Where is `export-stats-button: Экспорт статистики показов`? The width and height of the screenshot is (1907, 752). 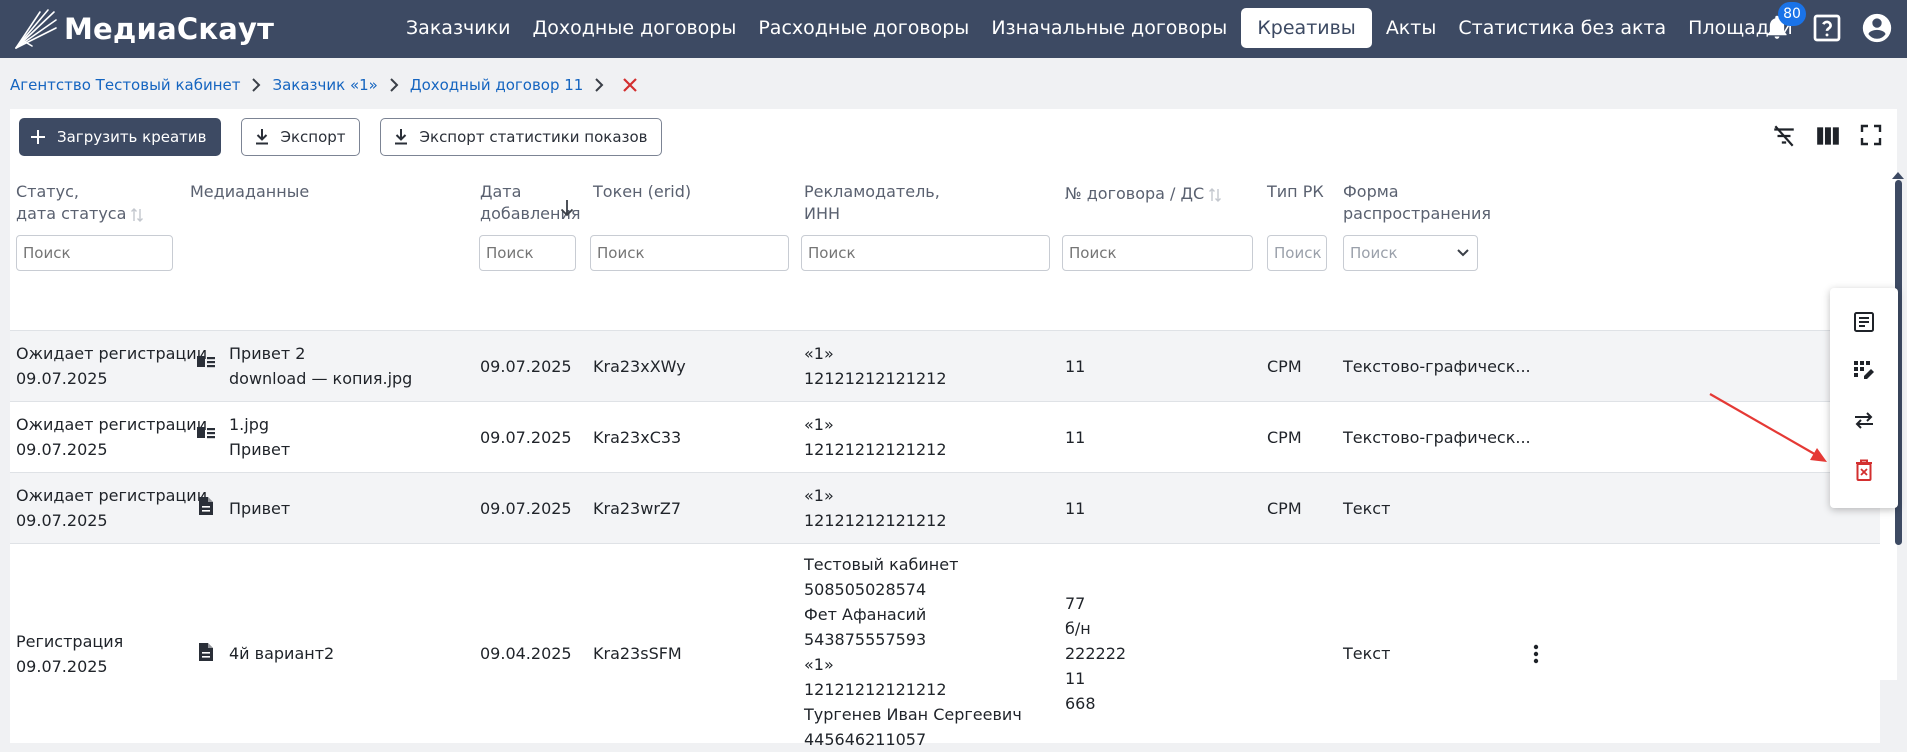 export-stats-button: Экспорт статистики показов is located at coordinates (520, 137).